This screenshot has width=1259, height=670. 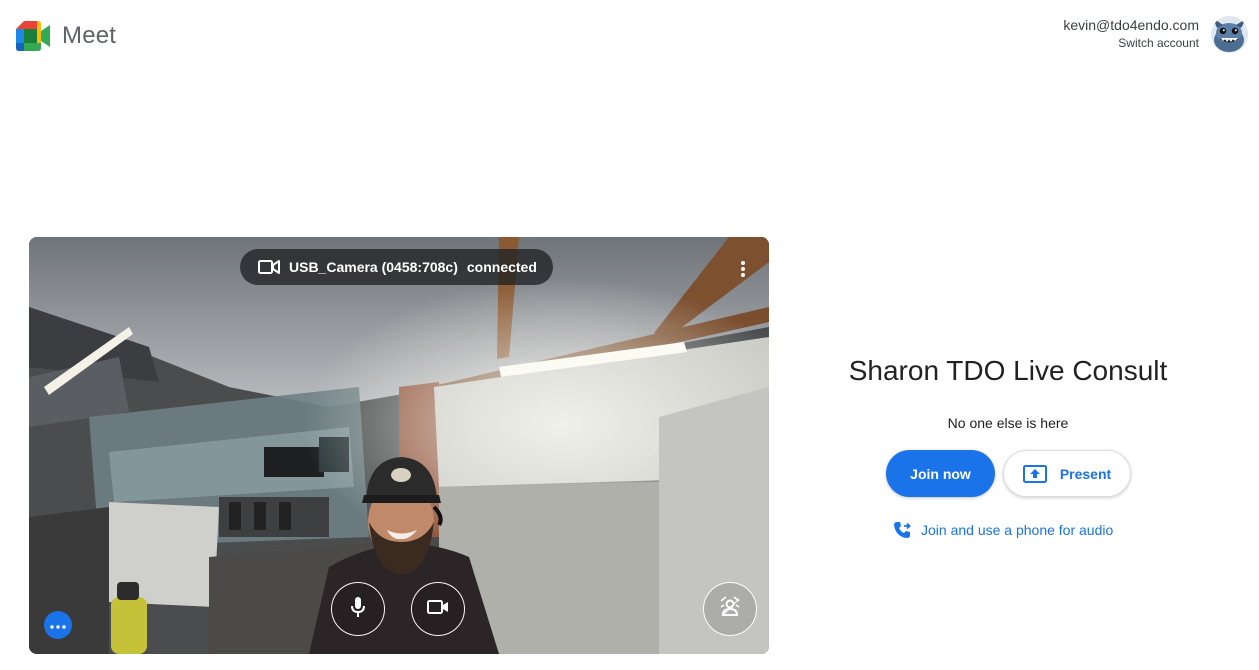 What do you see at coordinates (1017, 530) in the screenshot?
I see `join-with-phone-label: Join and use a phone for audio` at bounding box center [1017, 530].